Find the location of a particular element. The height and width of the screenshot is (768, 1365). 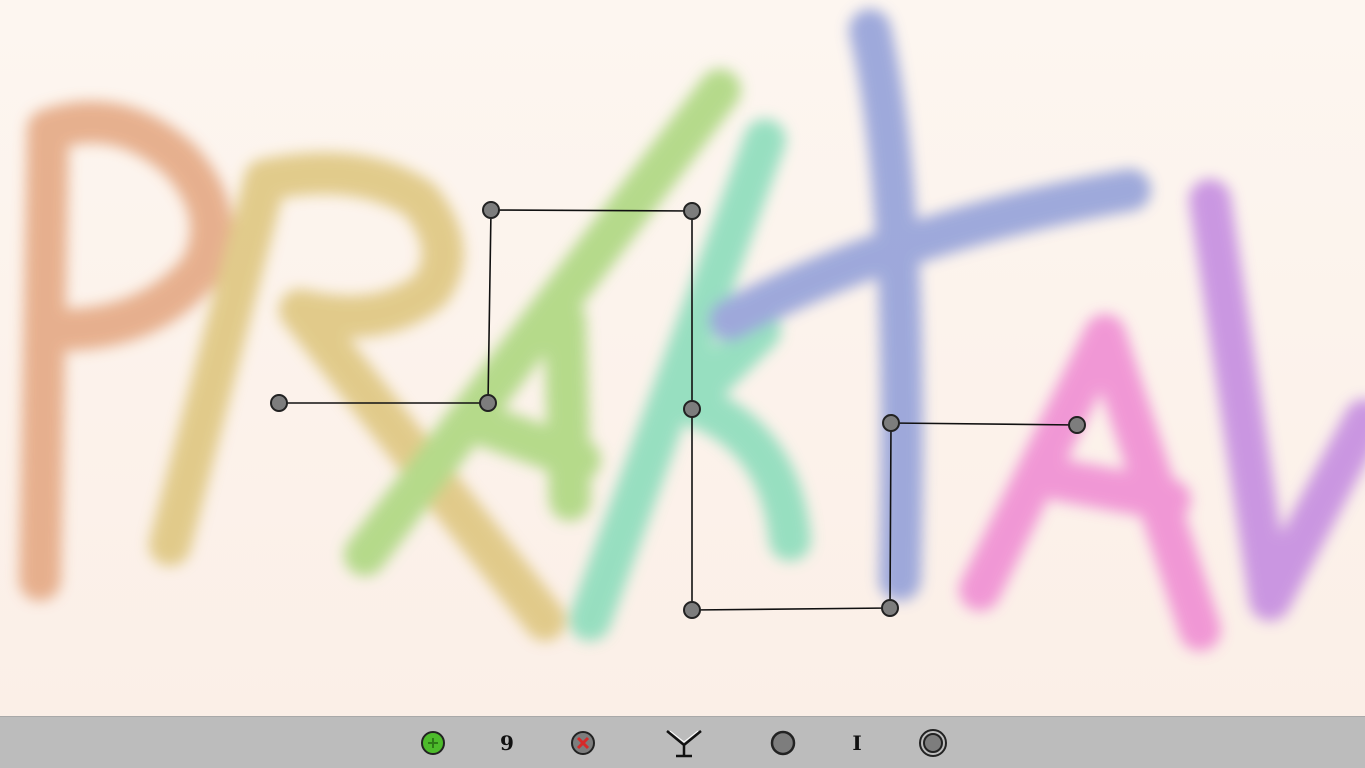

counter-text: 9 is located at coordinates (507, 743).